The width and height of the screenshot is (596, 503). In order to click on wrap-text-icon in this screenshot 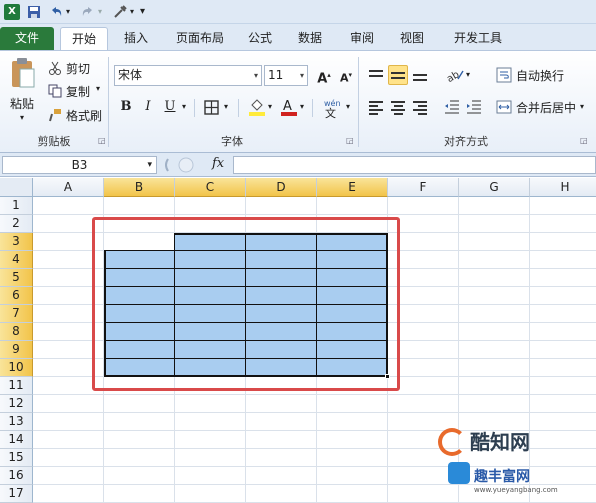, I will do `click(504, 75)`.